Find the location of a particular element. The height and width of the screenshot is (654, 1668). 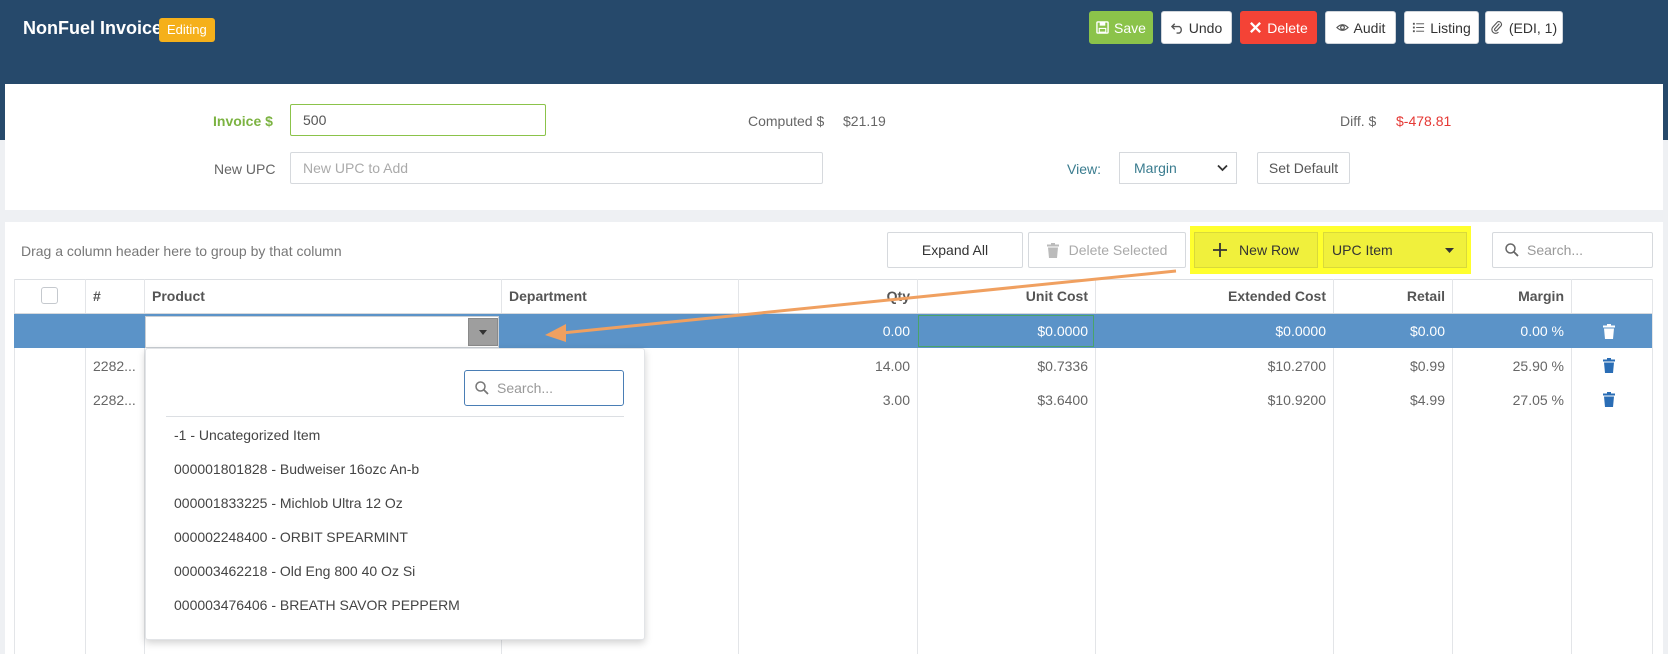

delete-label: Delete is located at coordinates (1287, 27).